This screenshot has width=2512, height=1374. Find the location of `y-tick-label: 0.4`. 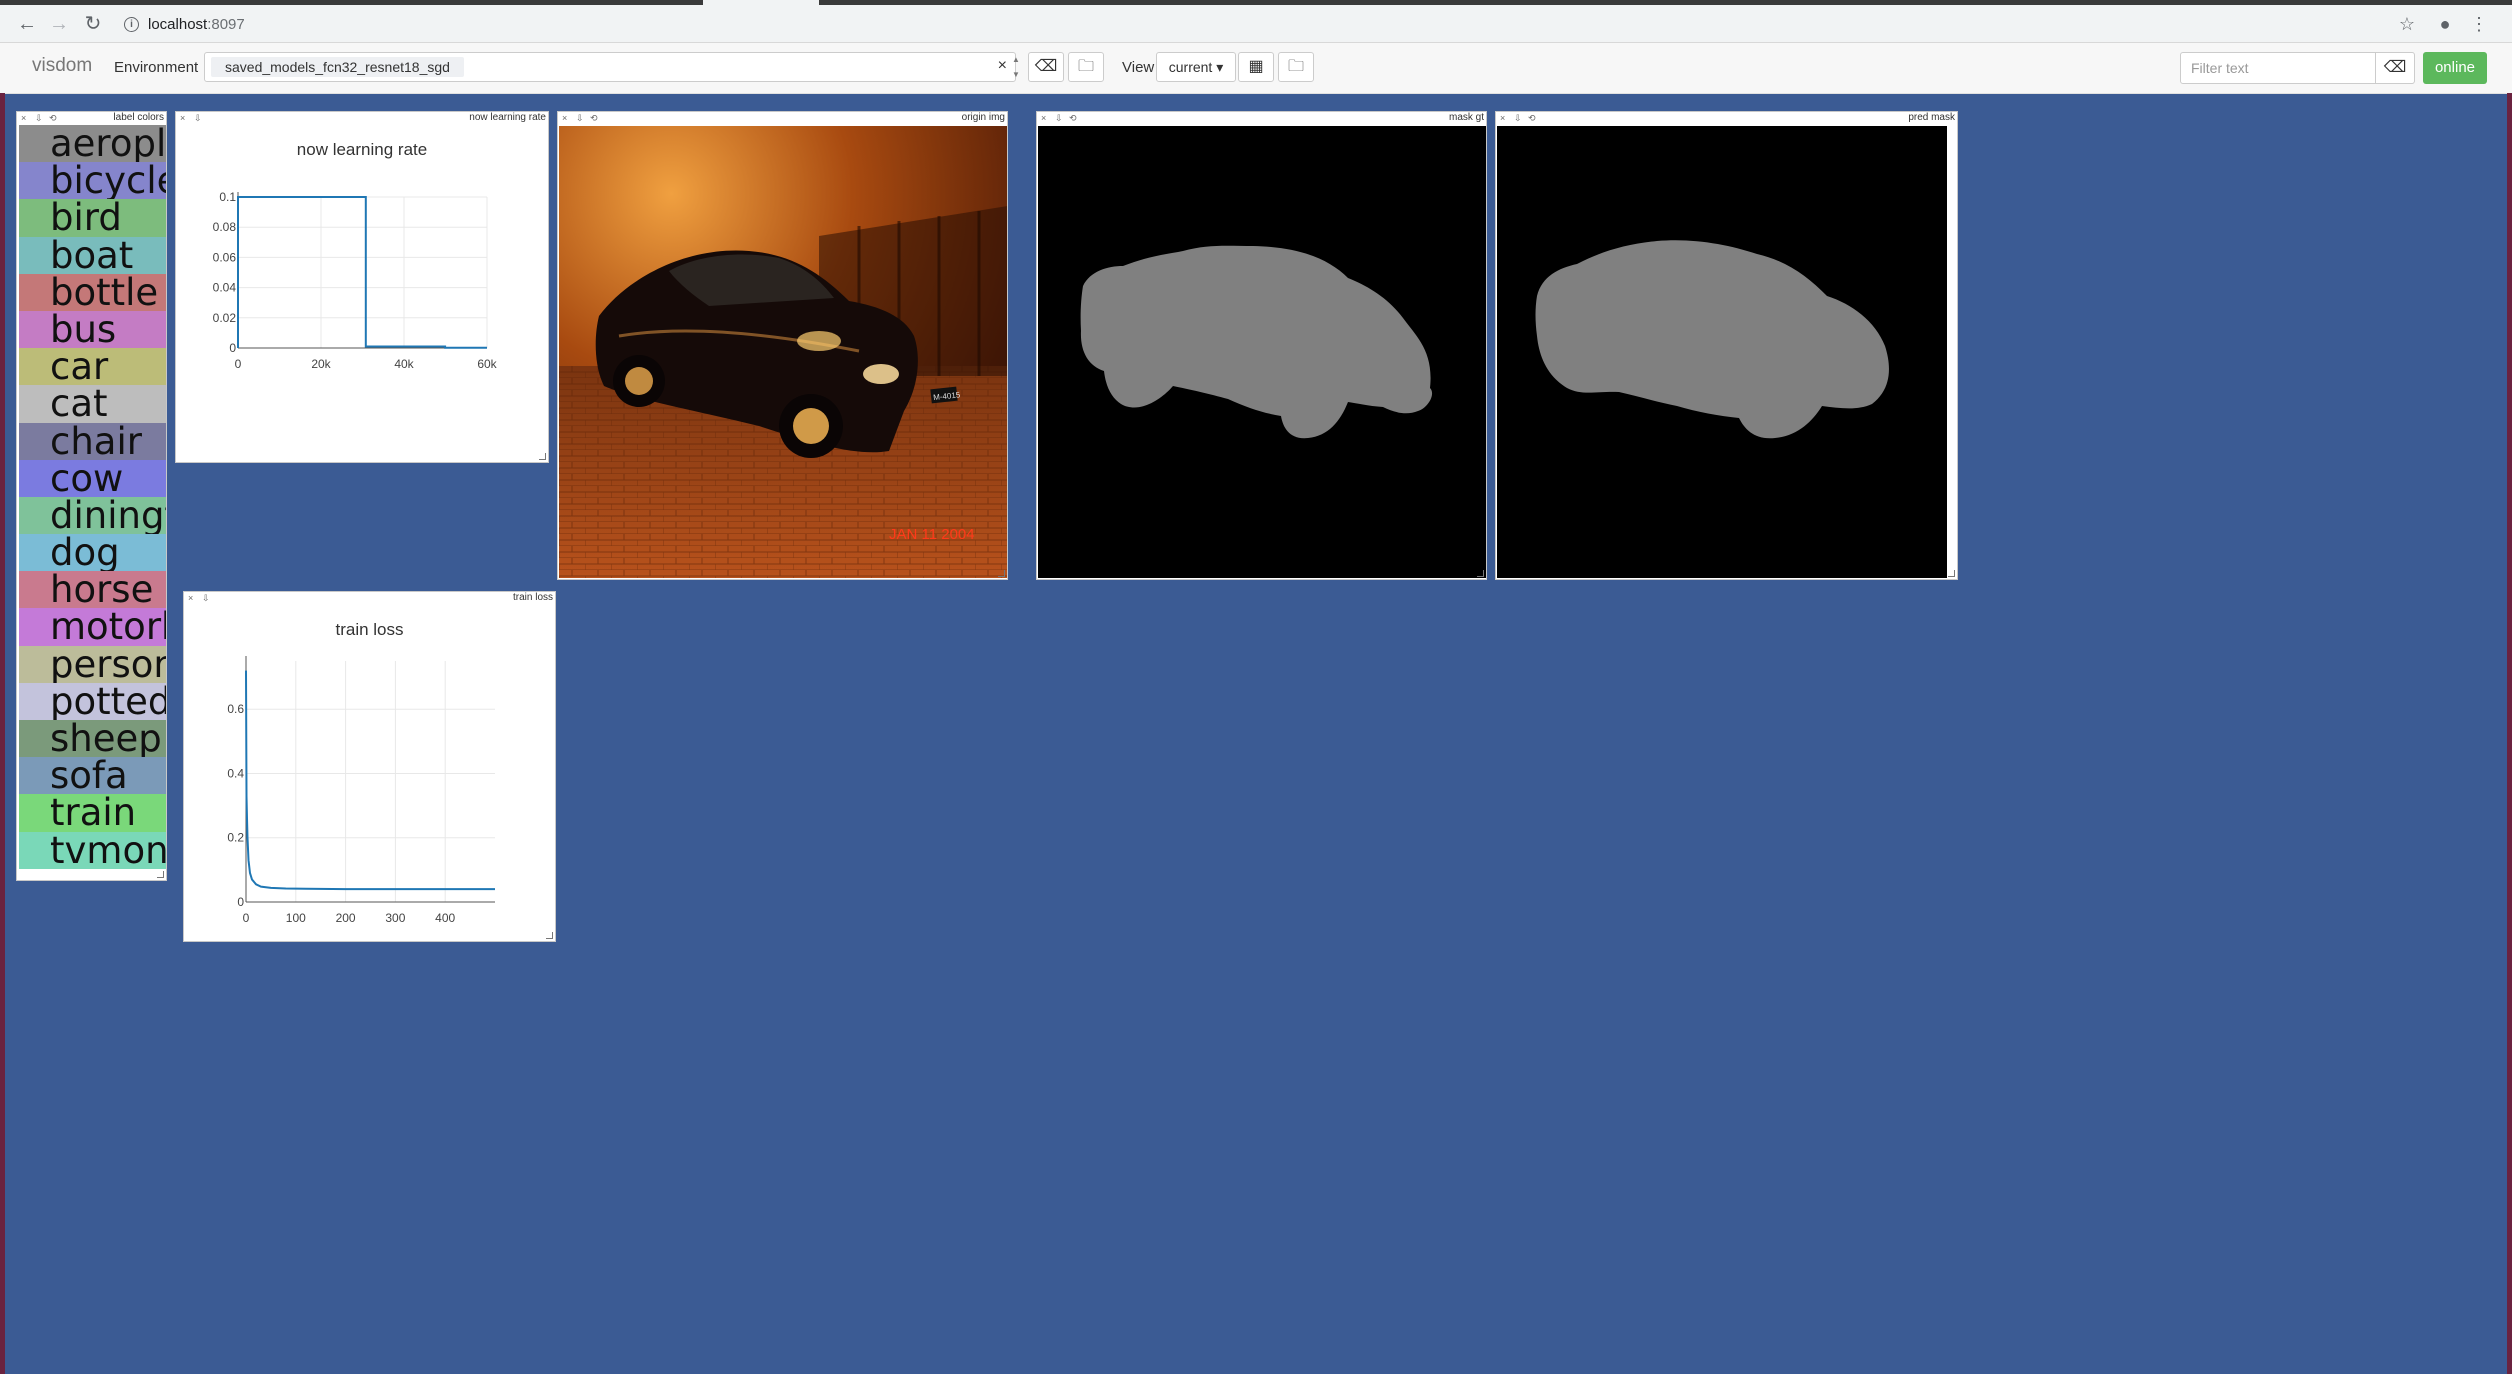

y-tick-label: 0.4 is located at coordinates (235, 773).